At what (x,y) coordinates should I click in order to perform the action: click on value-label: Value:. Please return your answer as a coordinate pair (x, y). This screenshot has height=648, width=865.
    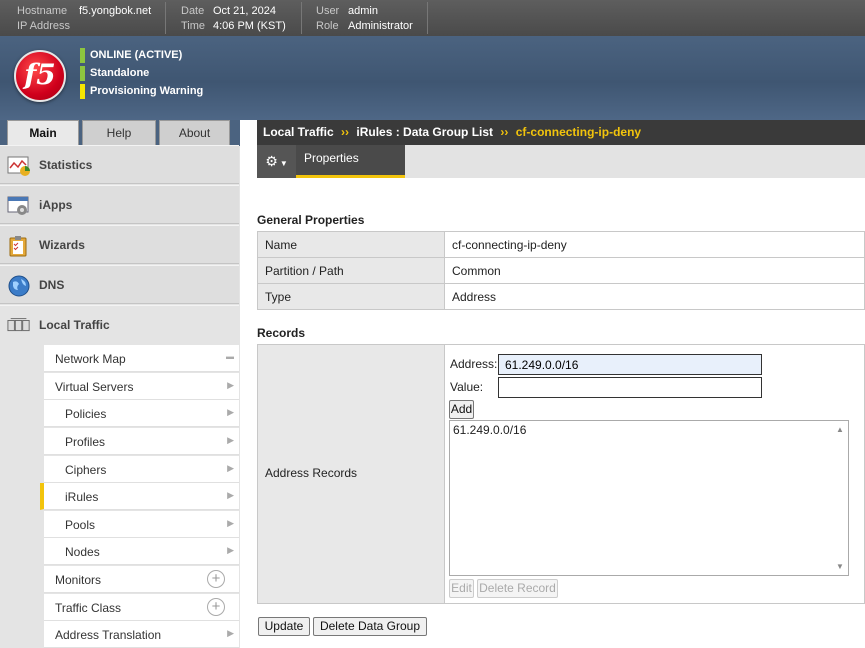
    Looking at the image, I should click on (467, 387).